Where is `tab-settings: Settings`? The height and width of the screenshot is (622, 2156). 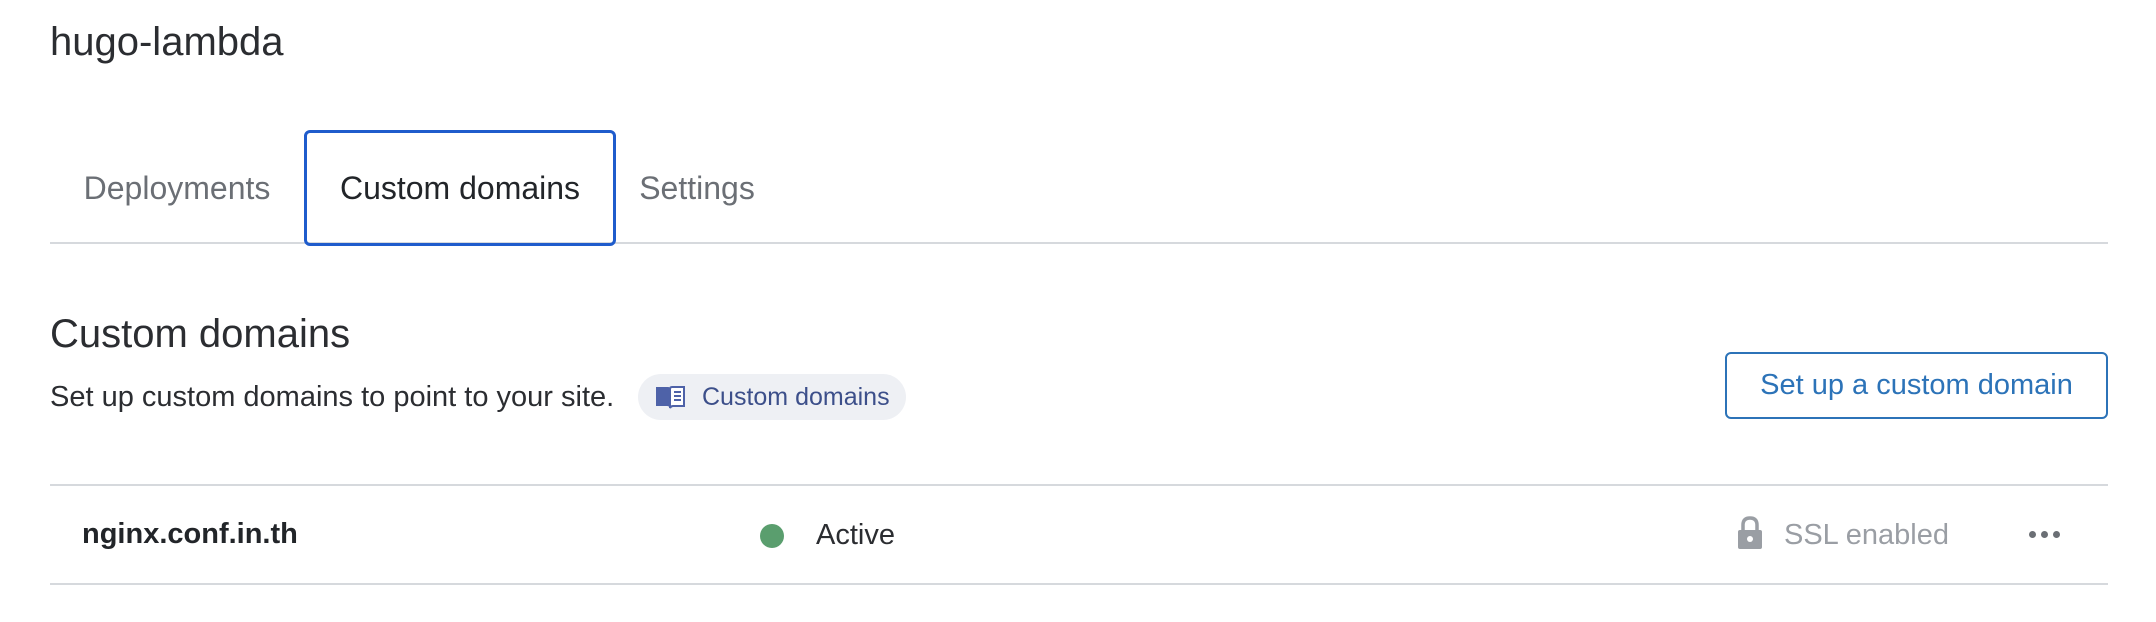
tab-settings: Settings is located at coordinates (697, 188).